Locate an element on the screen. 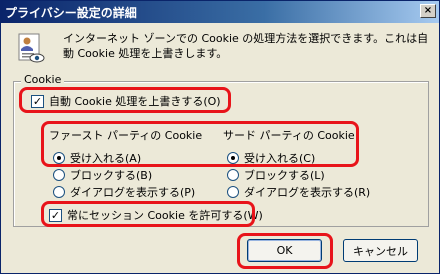  third-party-block-radio-row: ブロックする(L) is located at coordinates (276, 175).